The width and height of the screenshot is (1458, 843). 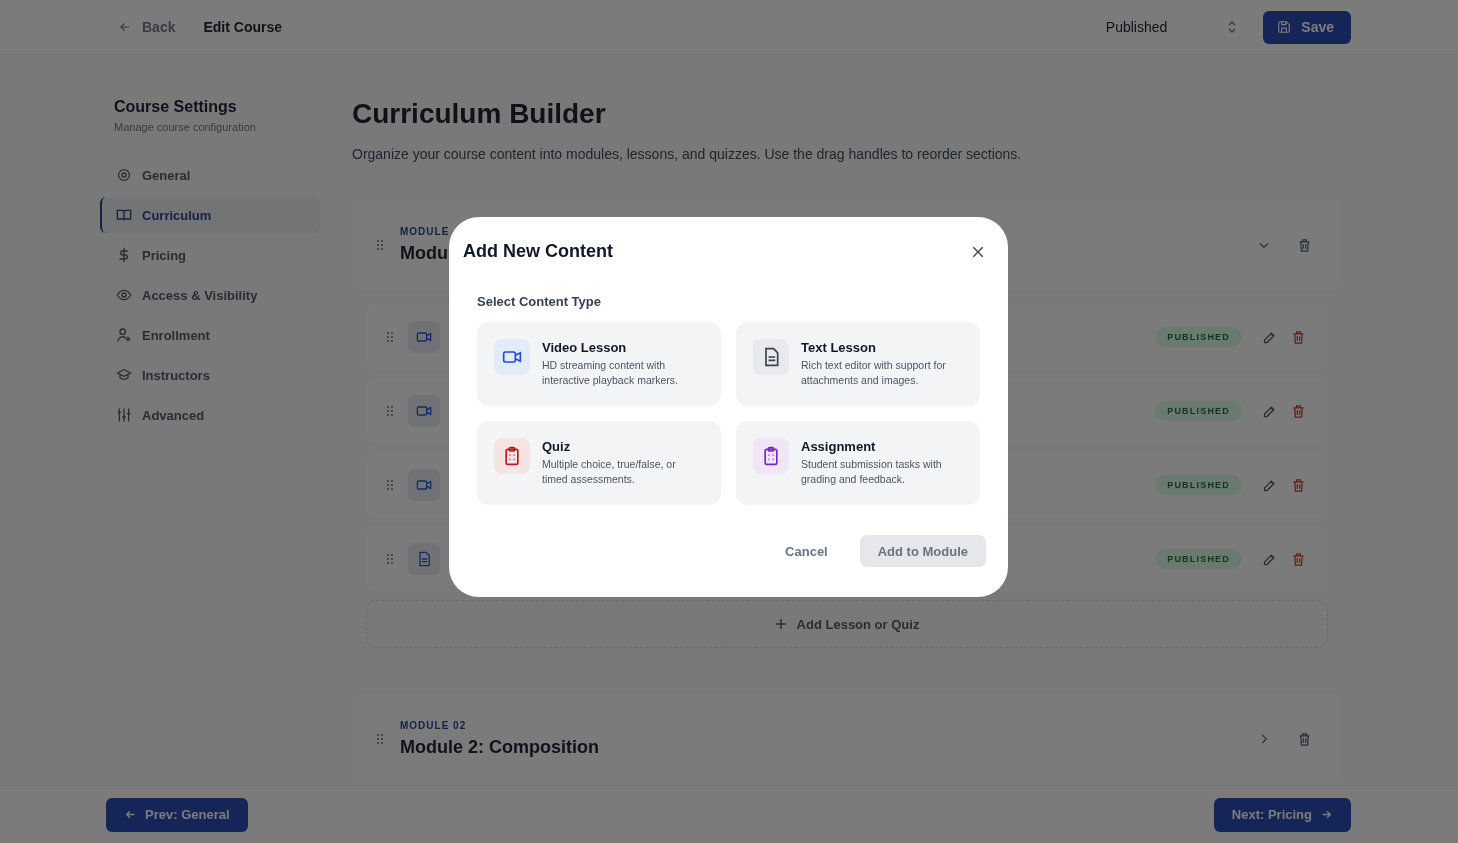 What do you see at coordinates (1232, 27) in the screenshot?
I see `chevron-updown-icon` at bounding box center [1232, 27].